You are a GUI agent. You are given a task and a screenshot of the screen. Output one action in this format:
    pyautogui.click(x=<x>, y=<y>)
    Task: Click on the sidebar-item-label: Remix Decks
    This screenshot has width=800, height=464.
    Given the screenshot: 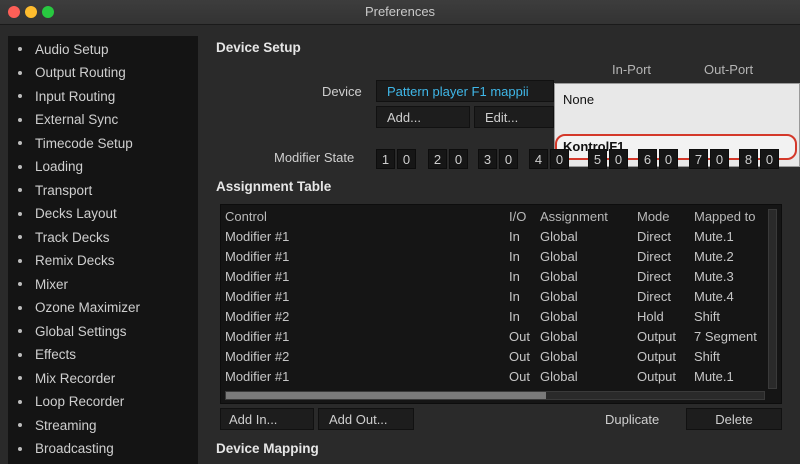 What is the action you would take?
    pyautogui.click(x=75, y=260)
    